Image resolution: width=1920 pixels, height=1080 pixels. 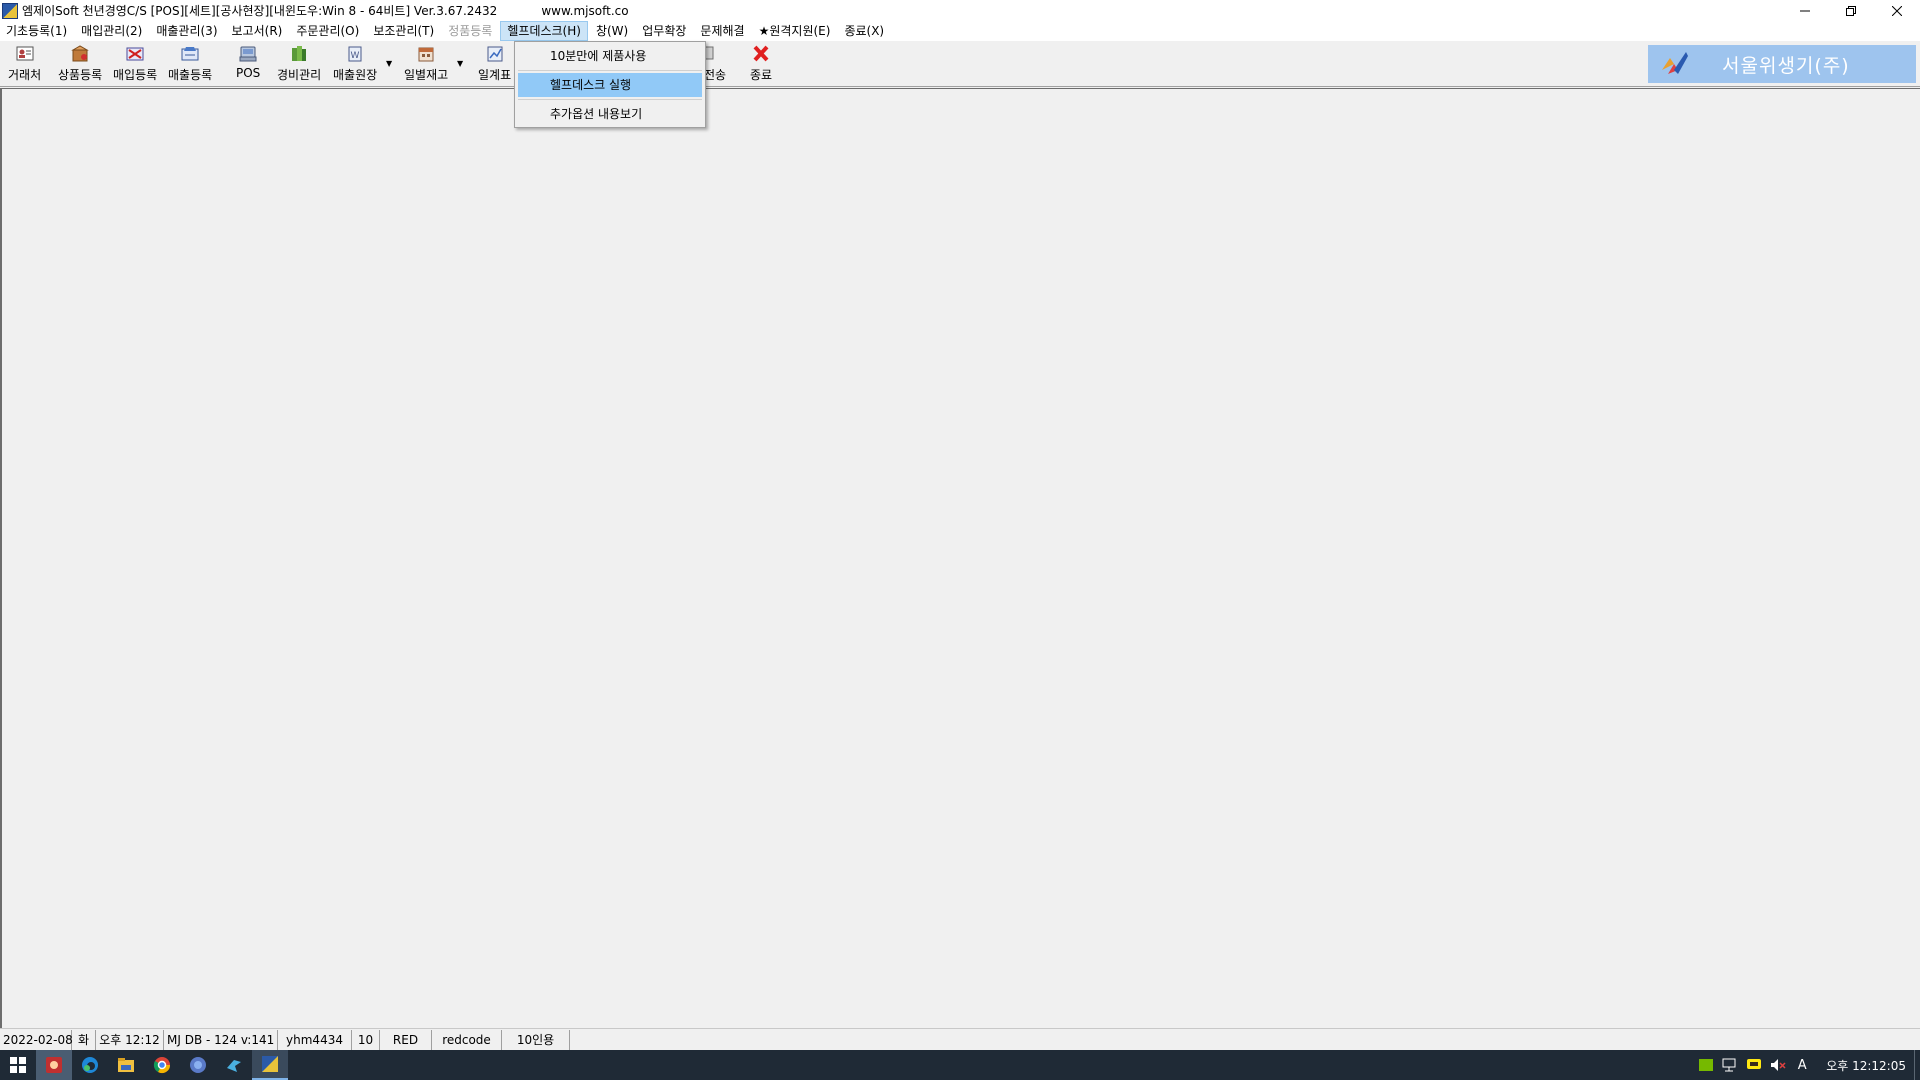 I want to click on window-url: www.mjsoft.co, so click(x=585, y=10).